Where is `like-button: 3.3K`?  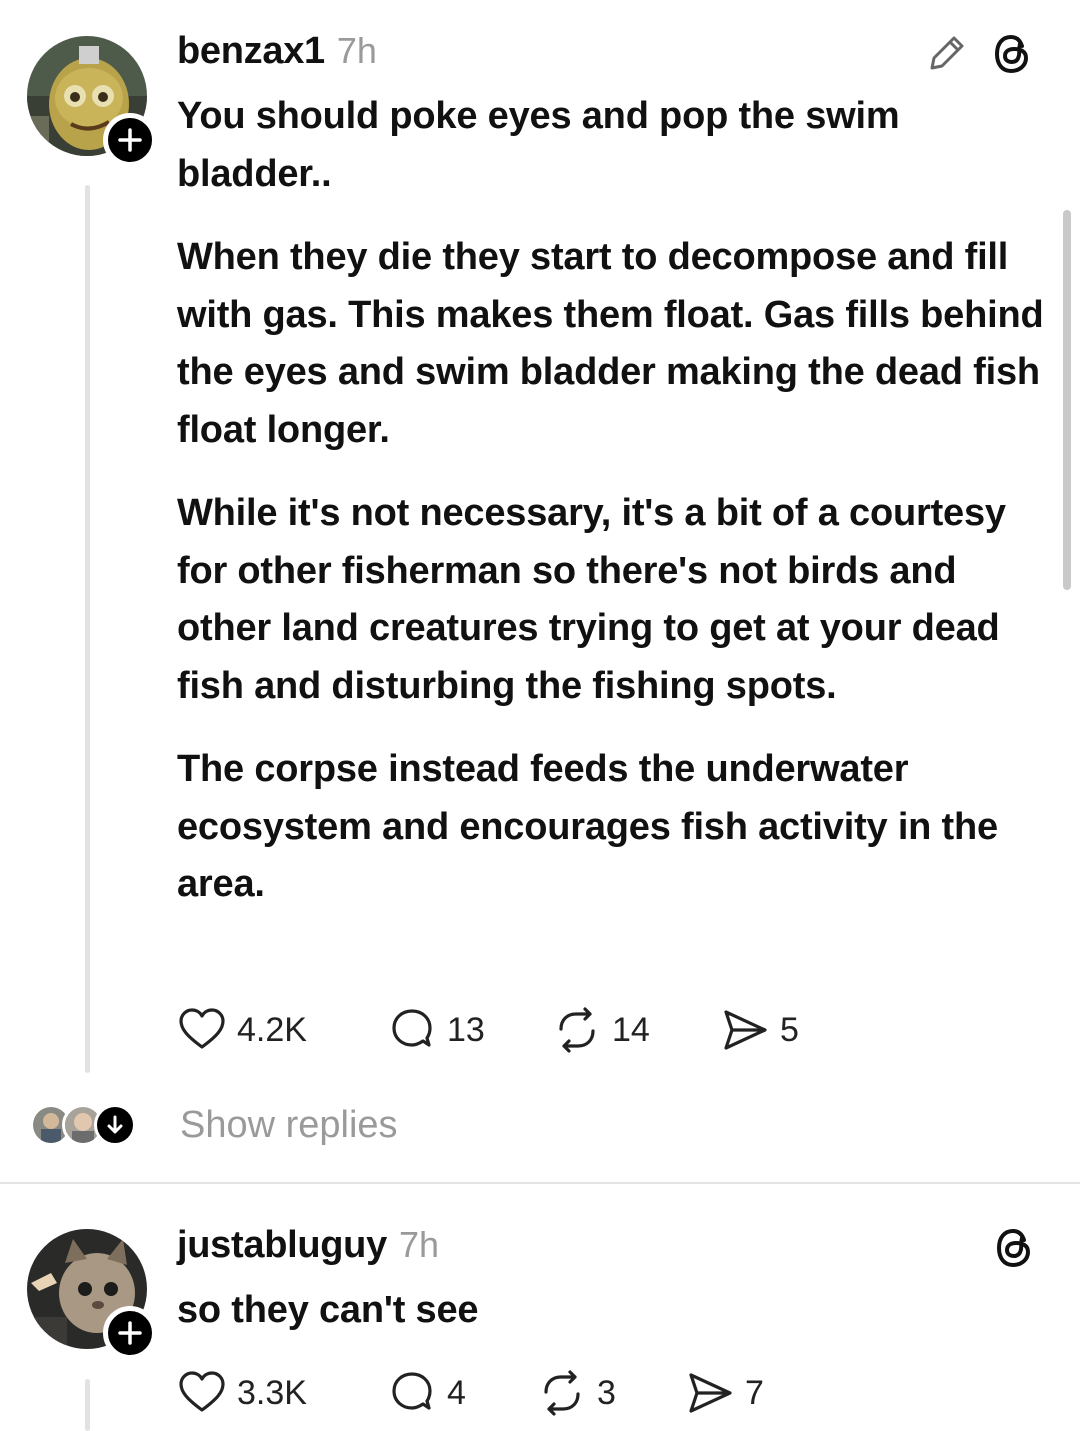 like-button: 3.3K is located at coordinates (282, 1393).